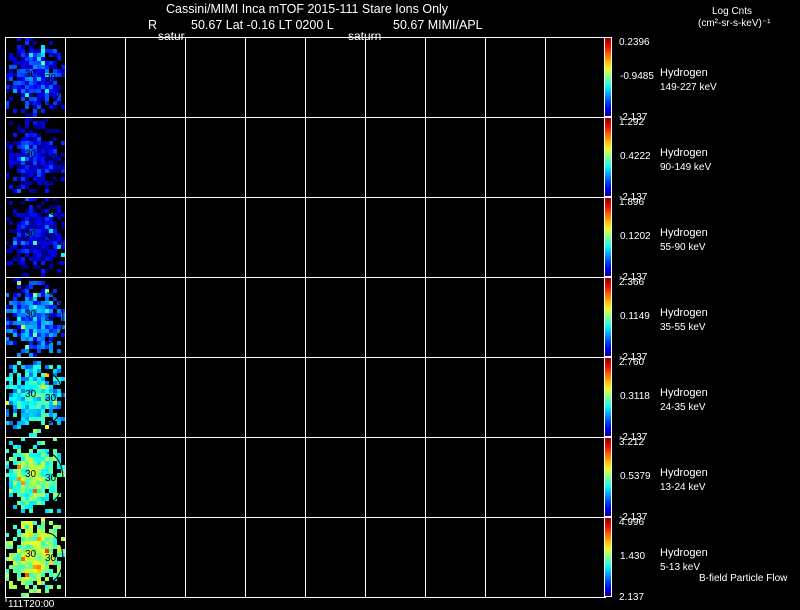 Image resolution: width=800 pixels, height=610 pixels. I want to click on colorbar-max-label: 3.212, so click(631, 442).